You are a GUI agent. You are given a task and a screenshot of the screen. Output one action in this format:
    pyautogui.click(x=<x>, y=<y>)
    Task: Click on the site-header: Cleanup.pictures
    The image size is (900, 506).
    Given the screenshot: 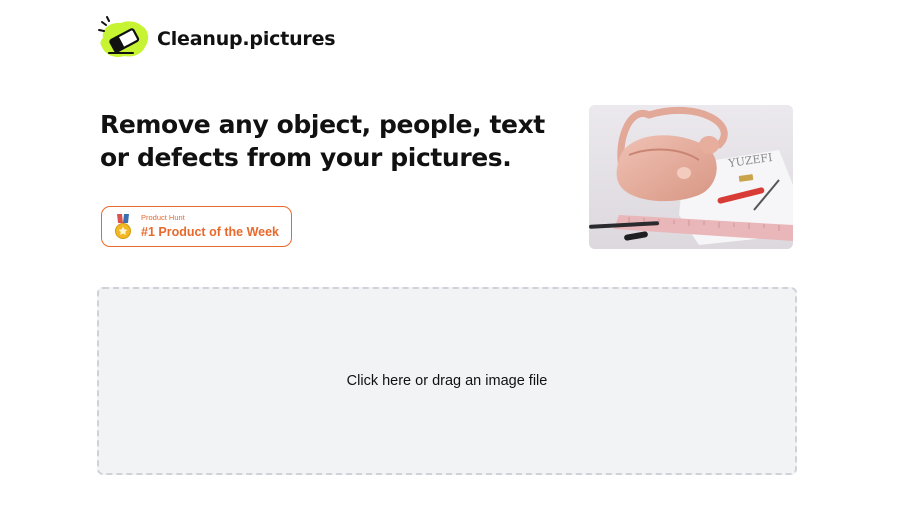 What is the action you would take?
    pyautogui.click(x=216, y=39)
    